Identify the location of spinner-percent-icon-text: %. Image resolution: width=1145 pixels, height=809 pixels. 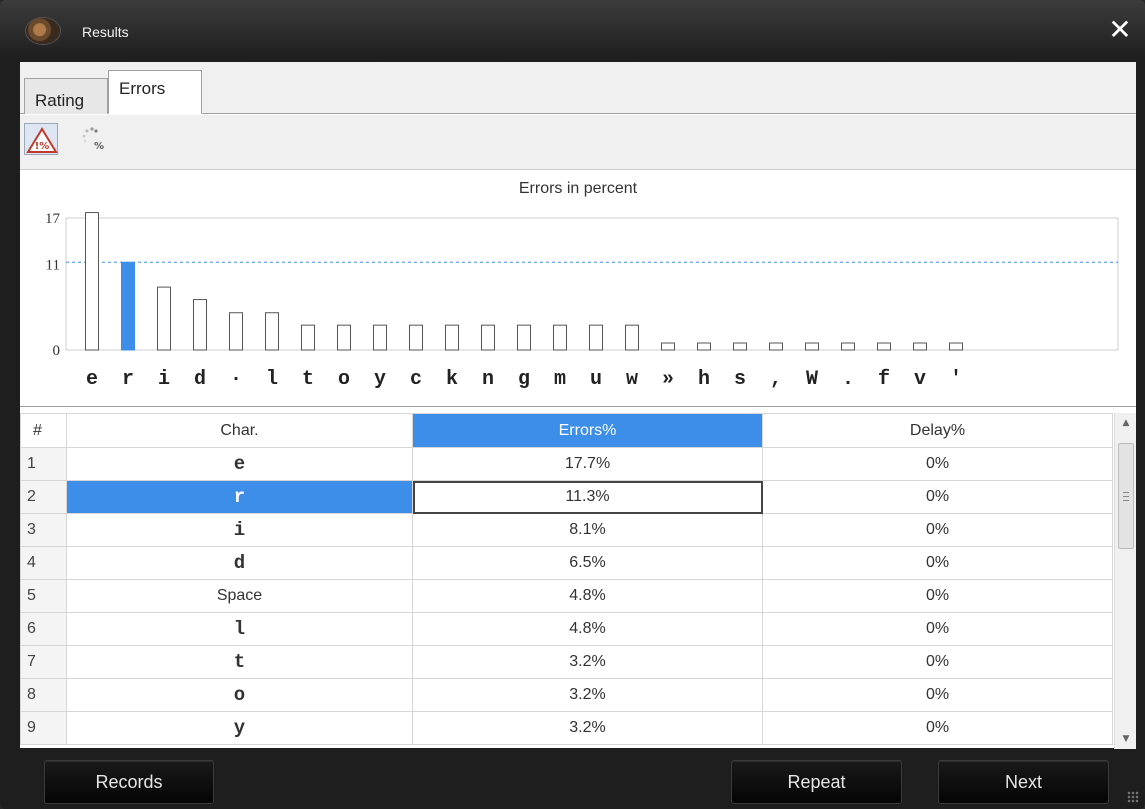
(99, 146).